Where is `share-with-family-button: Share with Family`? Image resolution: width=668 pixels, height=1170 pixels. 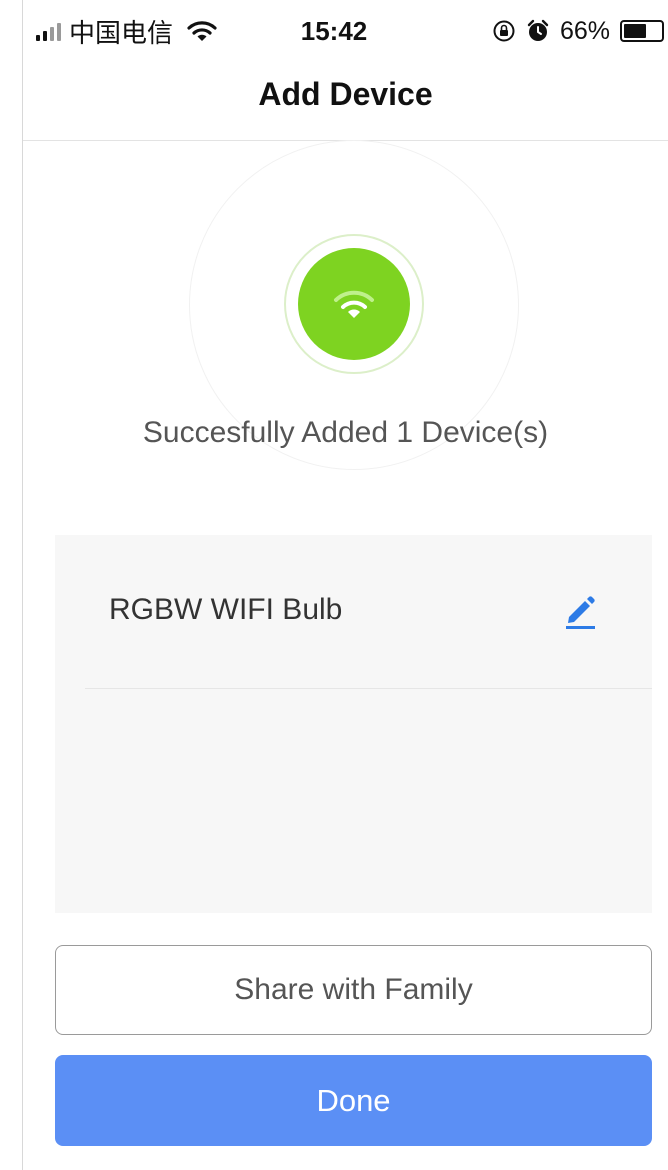
share-with-family-button: Share with Family is located at coordinates (353, 990).